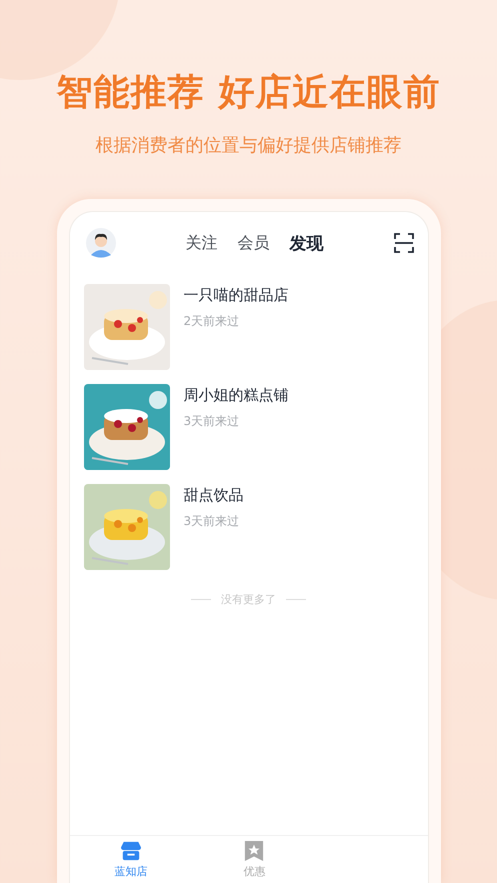 The width and height of the screenshot is (497, 883). I want to click on end-note: 没有更多了, so click(248, 599).